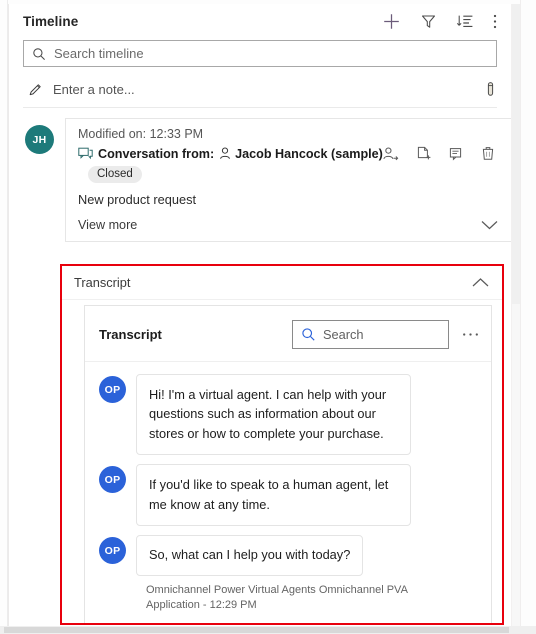 This screenshot has height=634, width=536. Describe the element at coordinates (428, 21) in the screenshot. I see `filter-icon` at that location.